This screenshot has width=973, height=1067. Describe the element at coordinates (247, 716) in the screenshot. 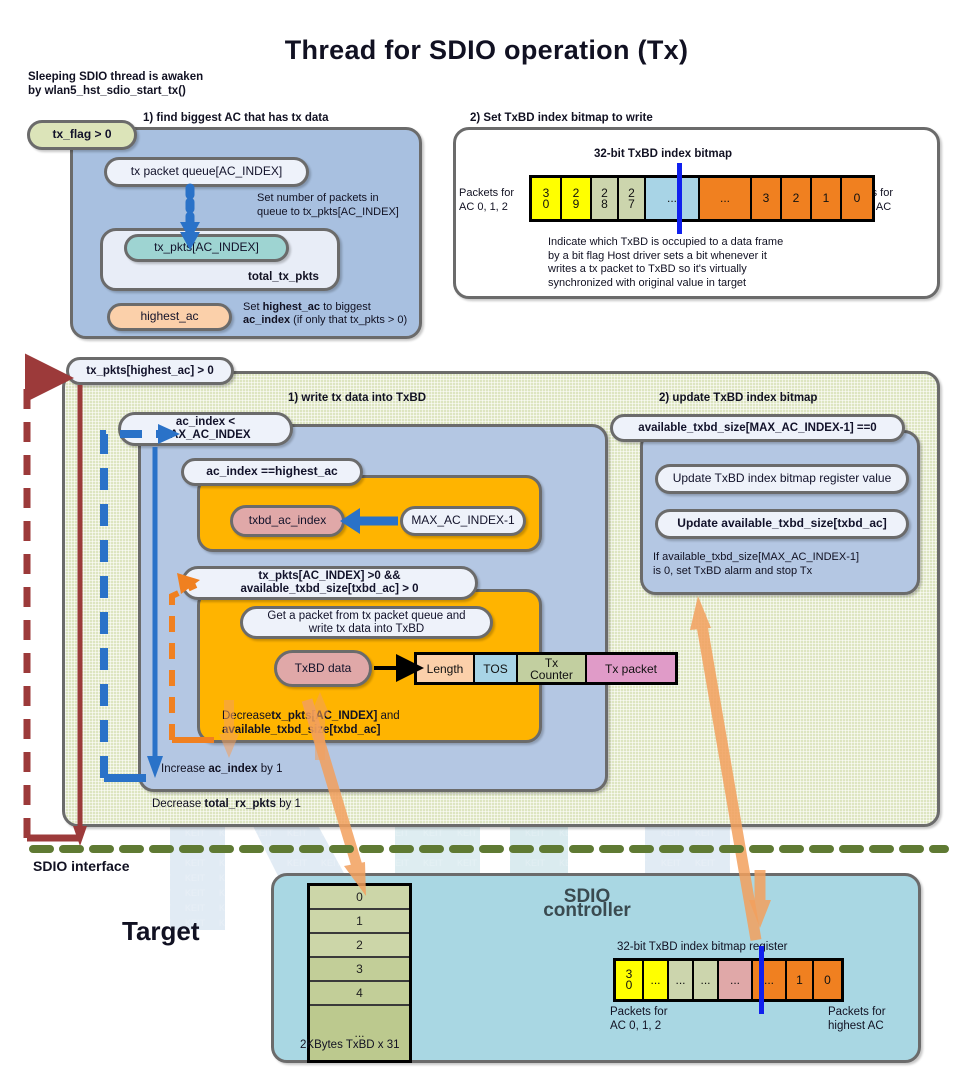

I see `decrease-a: Decrease` at that location.